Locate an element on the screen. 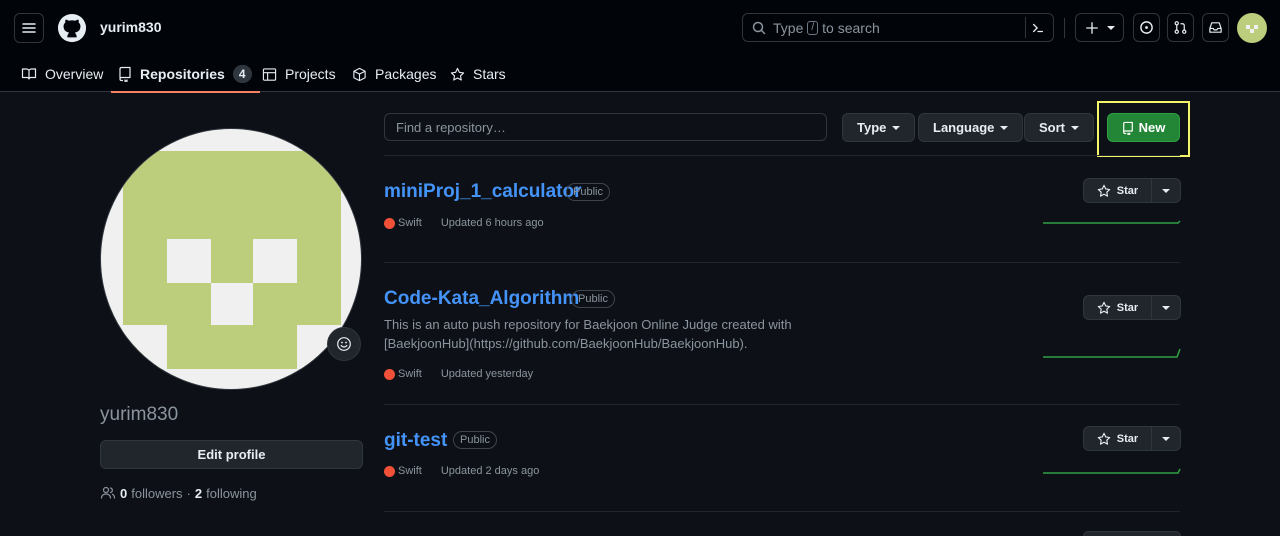 Image resolution: width=1280 pixels, height=536 pixels. tab-projects: Projects is located at coordinates (299, 74).